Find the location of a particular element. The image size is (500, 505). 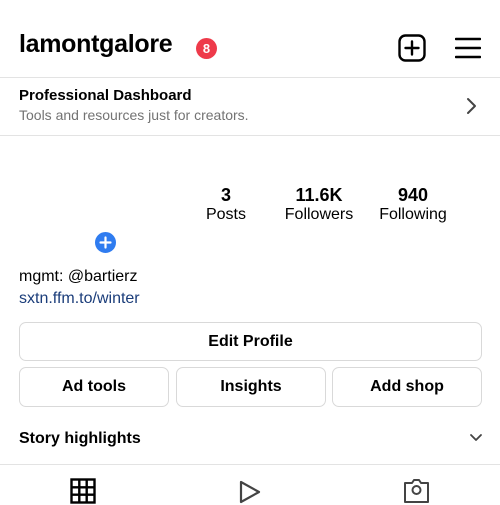

bio-text: mgmt: @bartierz is located at coordinates (78, 276).